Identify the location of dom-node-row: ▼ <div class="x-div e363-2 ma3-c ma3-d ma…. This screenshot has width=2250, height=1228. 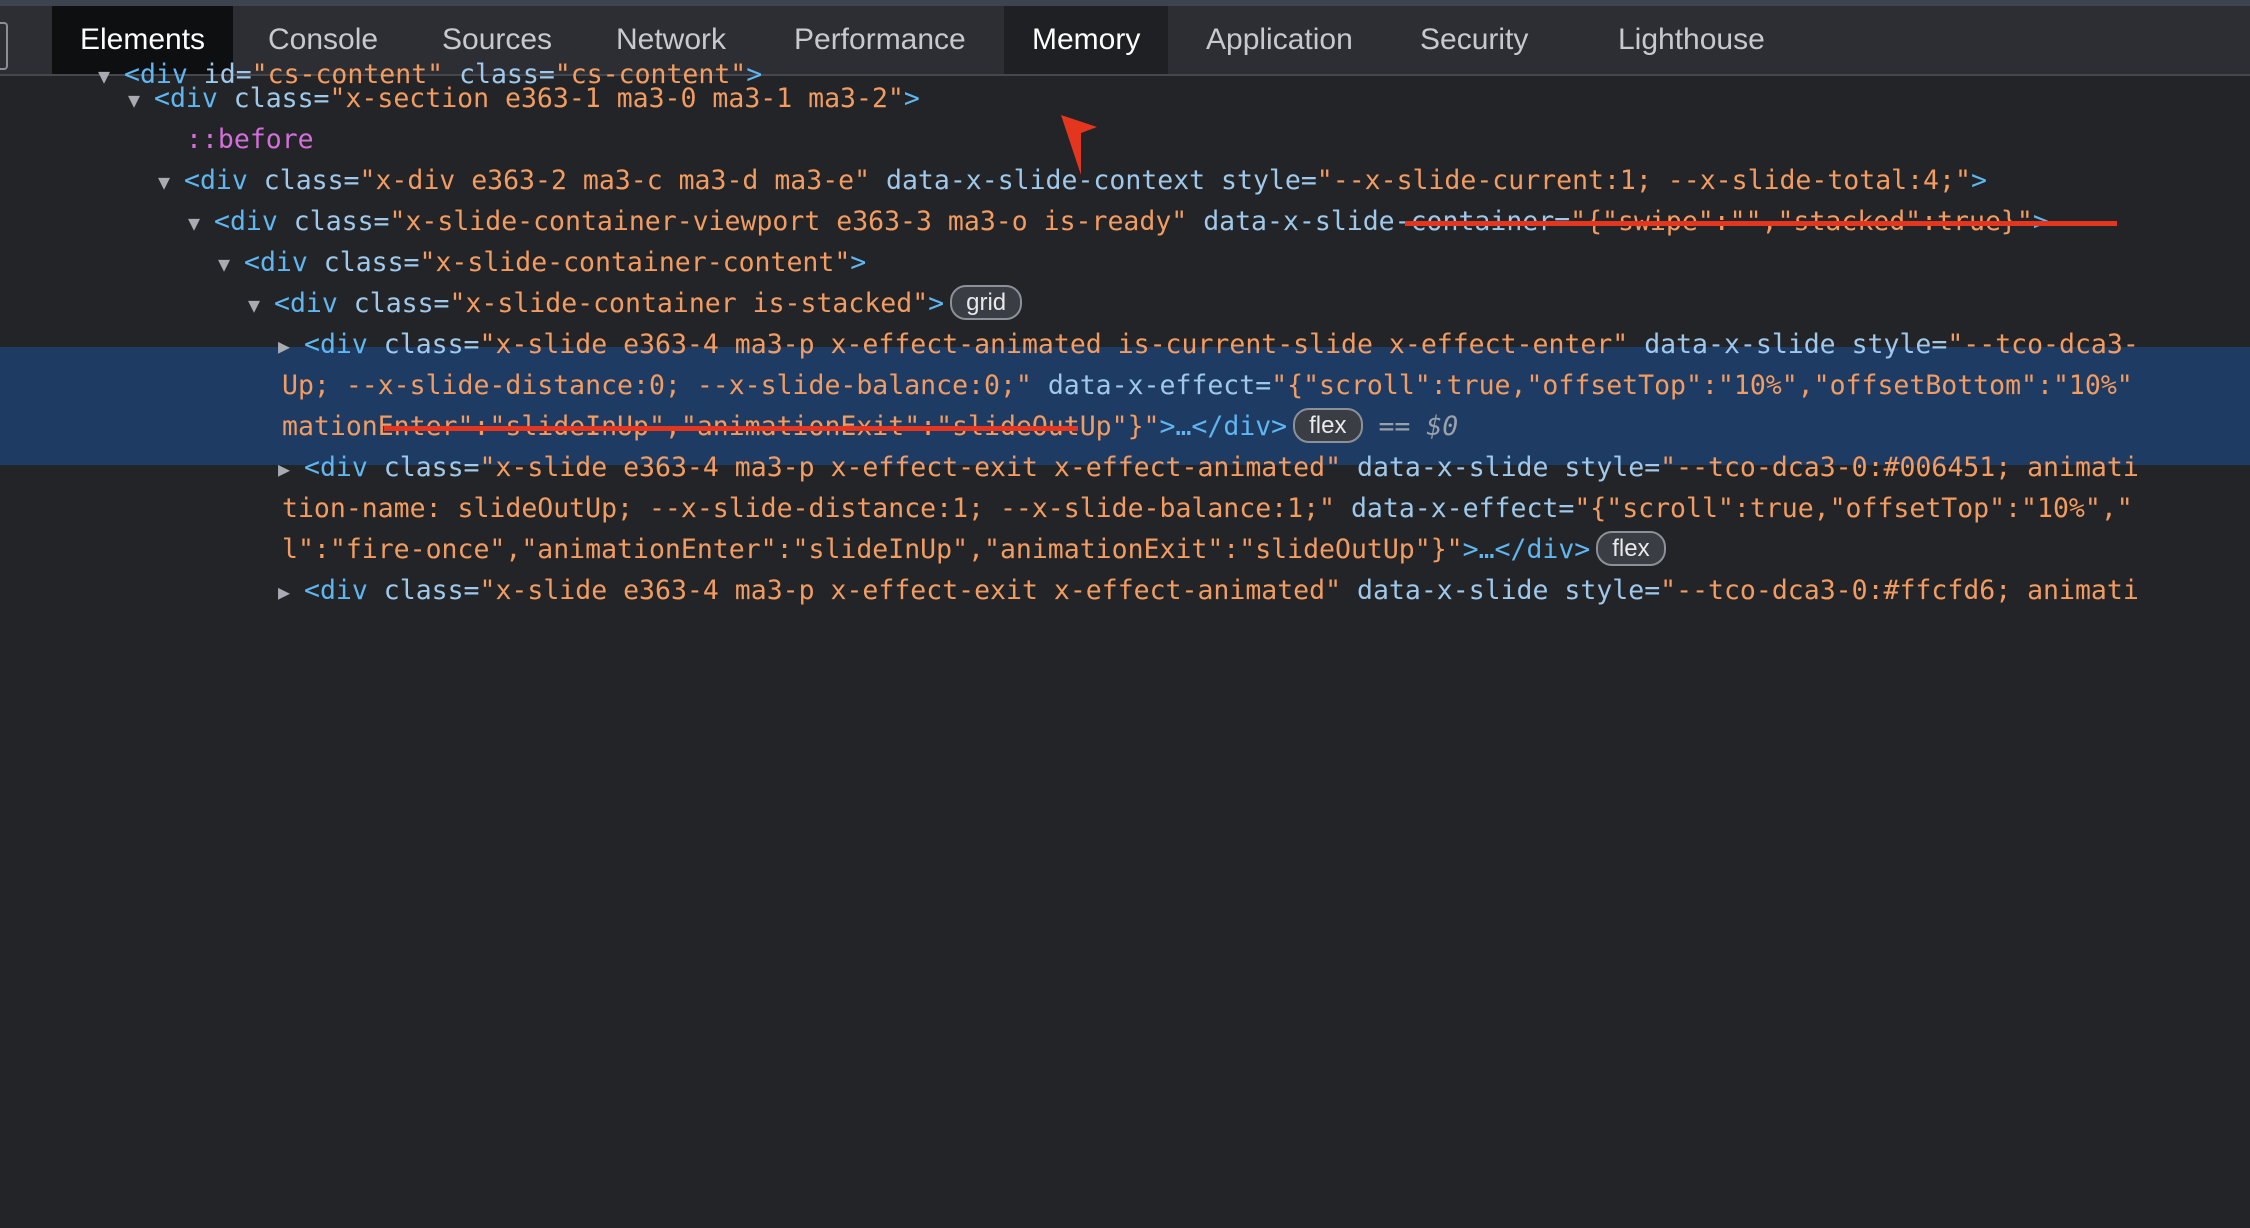
(1125, 180).